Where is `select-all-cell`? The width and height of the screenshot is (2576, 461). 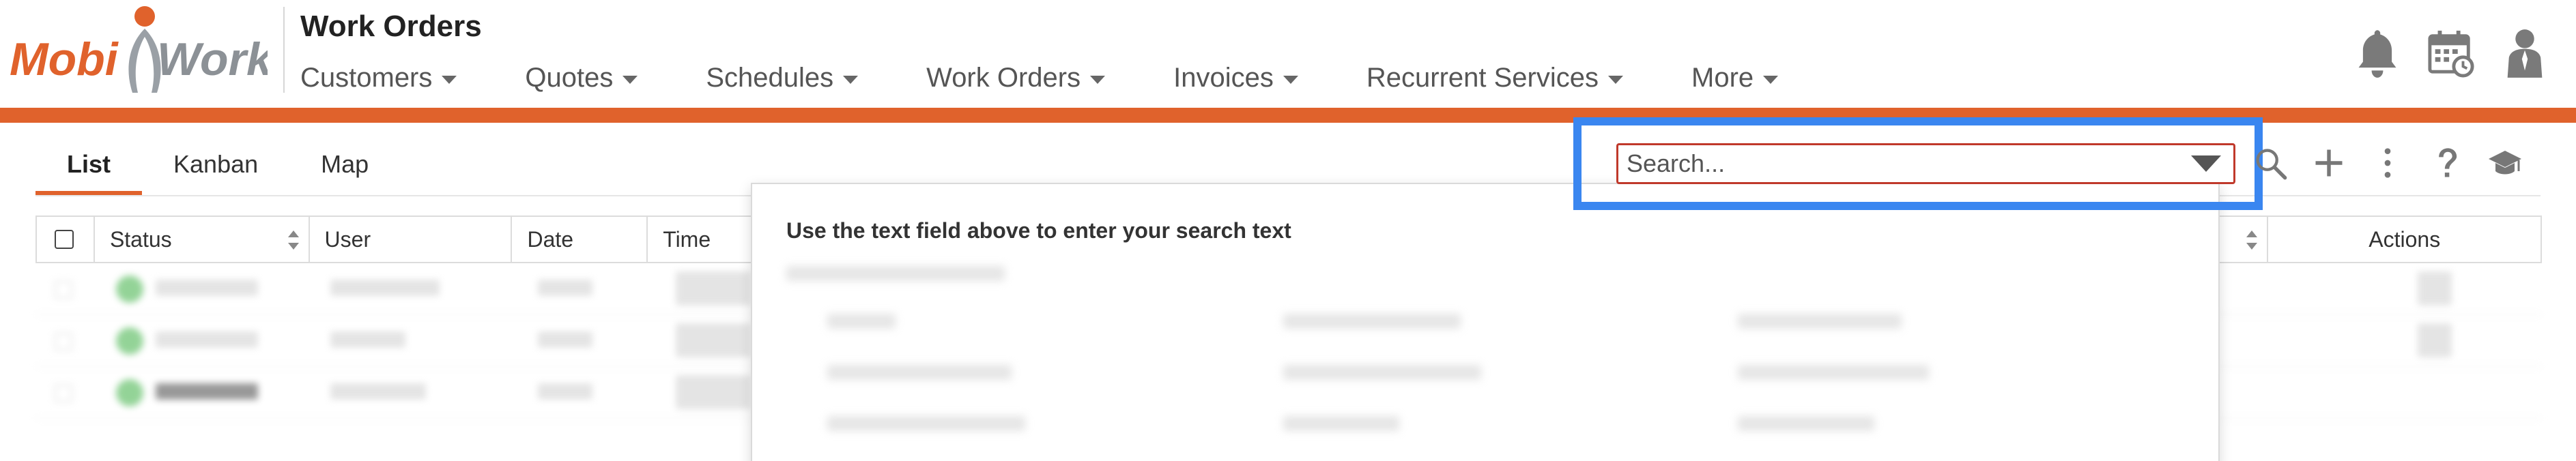
select-all-cell is located at coordinates (66, 239).